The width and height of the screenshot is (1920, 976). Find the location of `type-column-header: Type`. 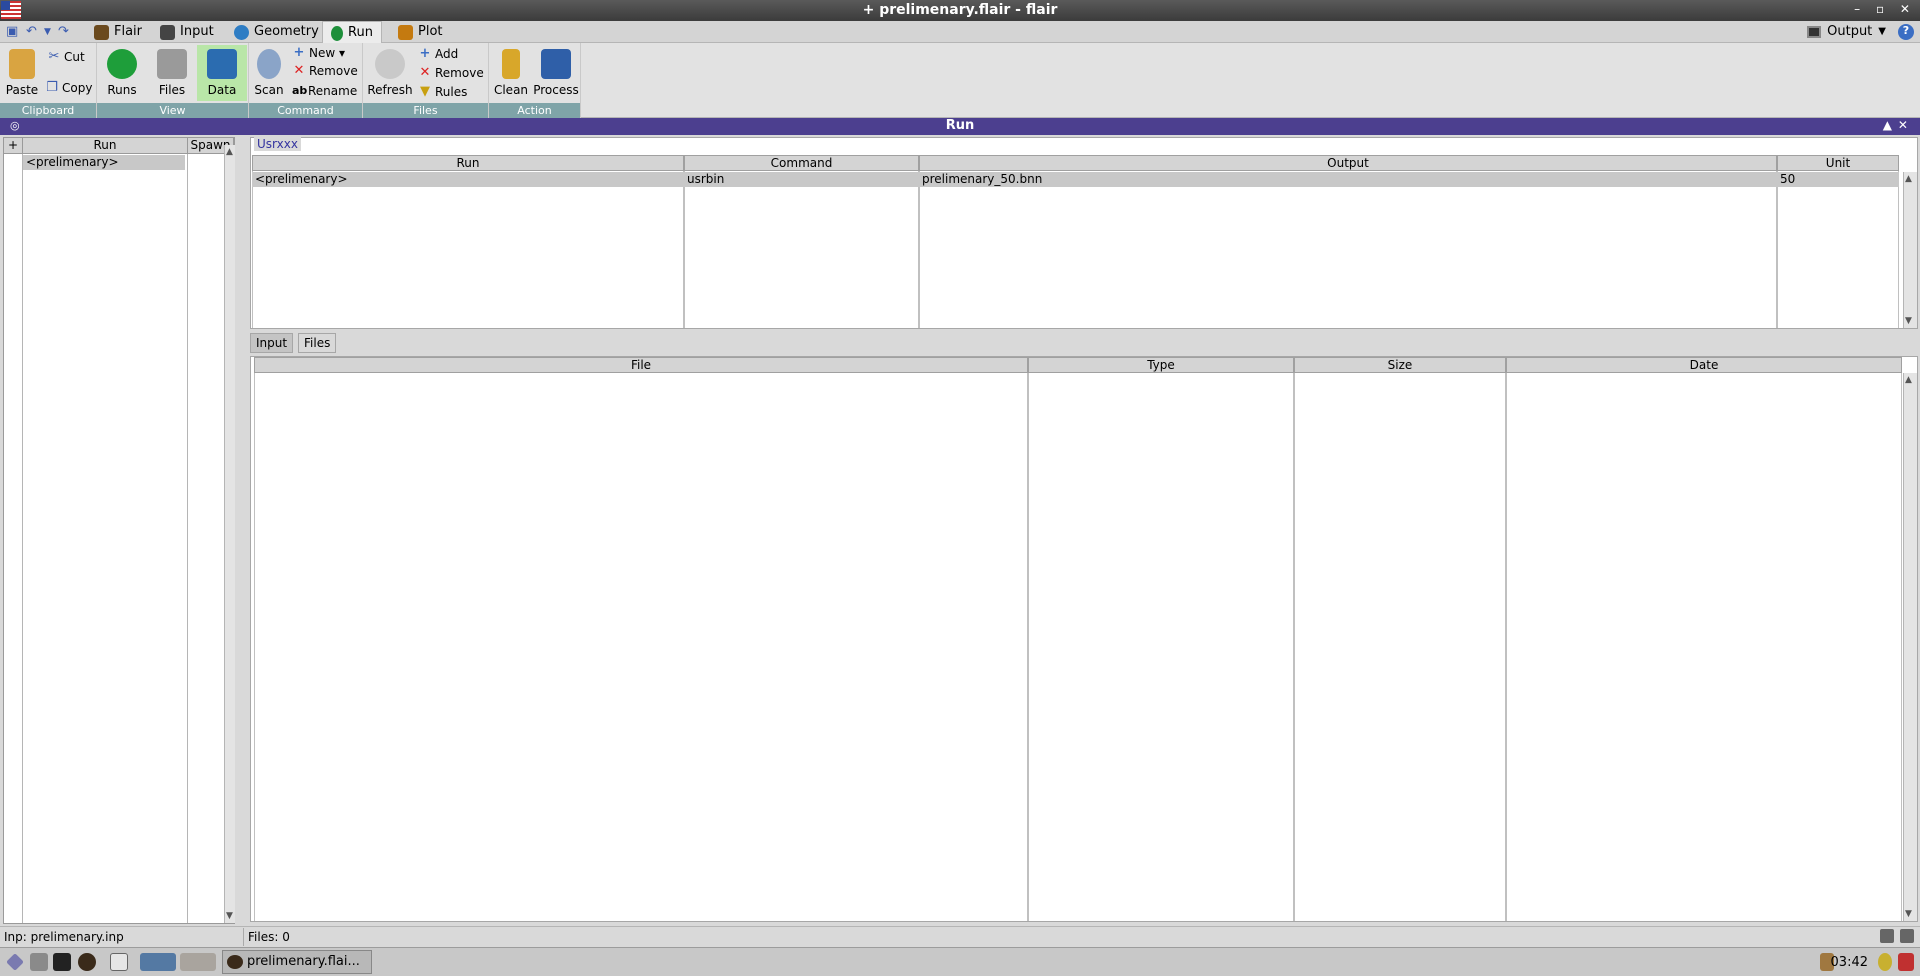

type-column-header: Type is located at coordinates (1161, 365).